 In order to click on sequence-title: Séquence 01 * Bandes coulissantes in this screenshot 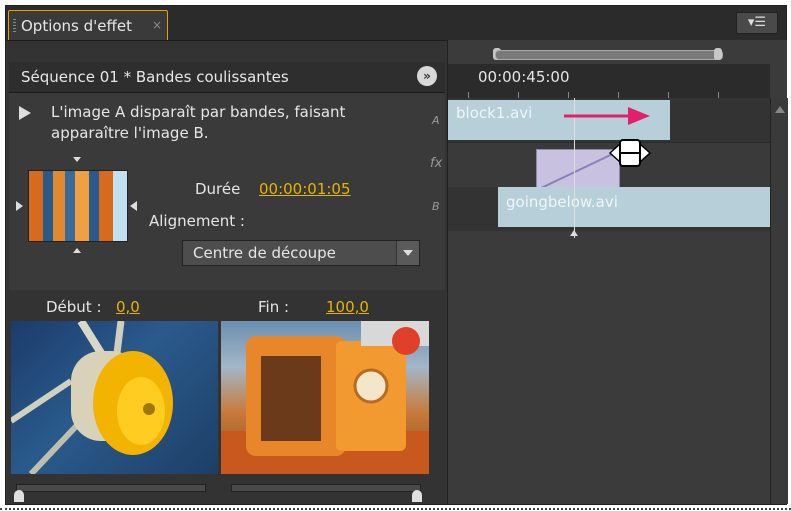, I will do `click(155, 77)`.